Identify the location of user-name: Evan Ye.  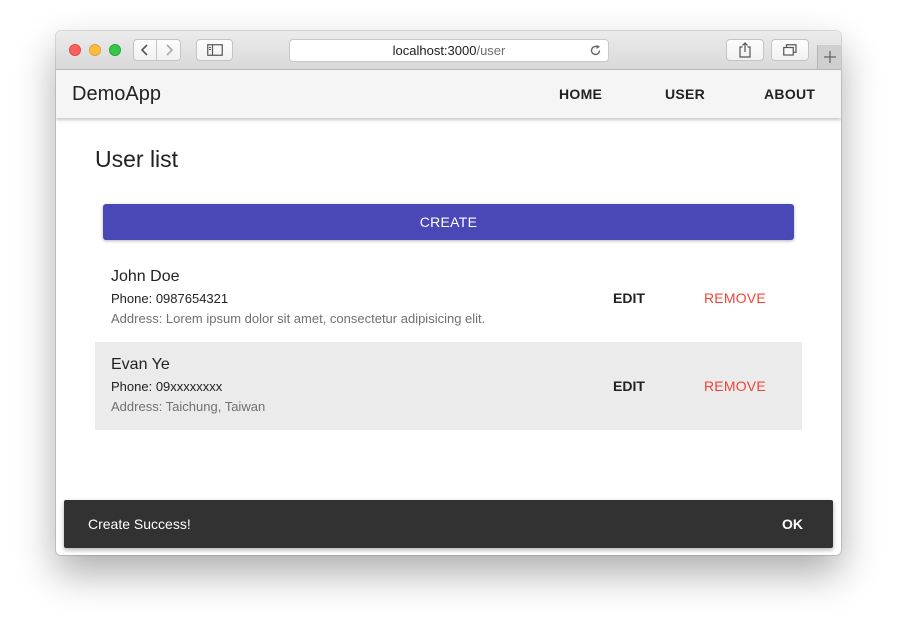
(140, 364).